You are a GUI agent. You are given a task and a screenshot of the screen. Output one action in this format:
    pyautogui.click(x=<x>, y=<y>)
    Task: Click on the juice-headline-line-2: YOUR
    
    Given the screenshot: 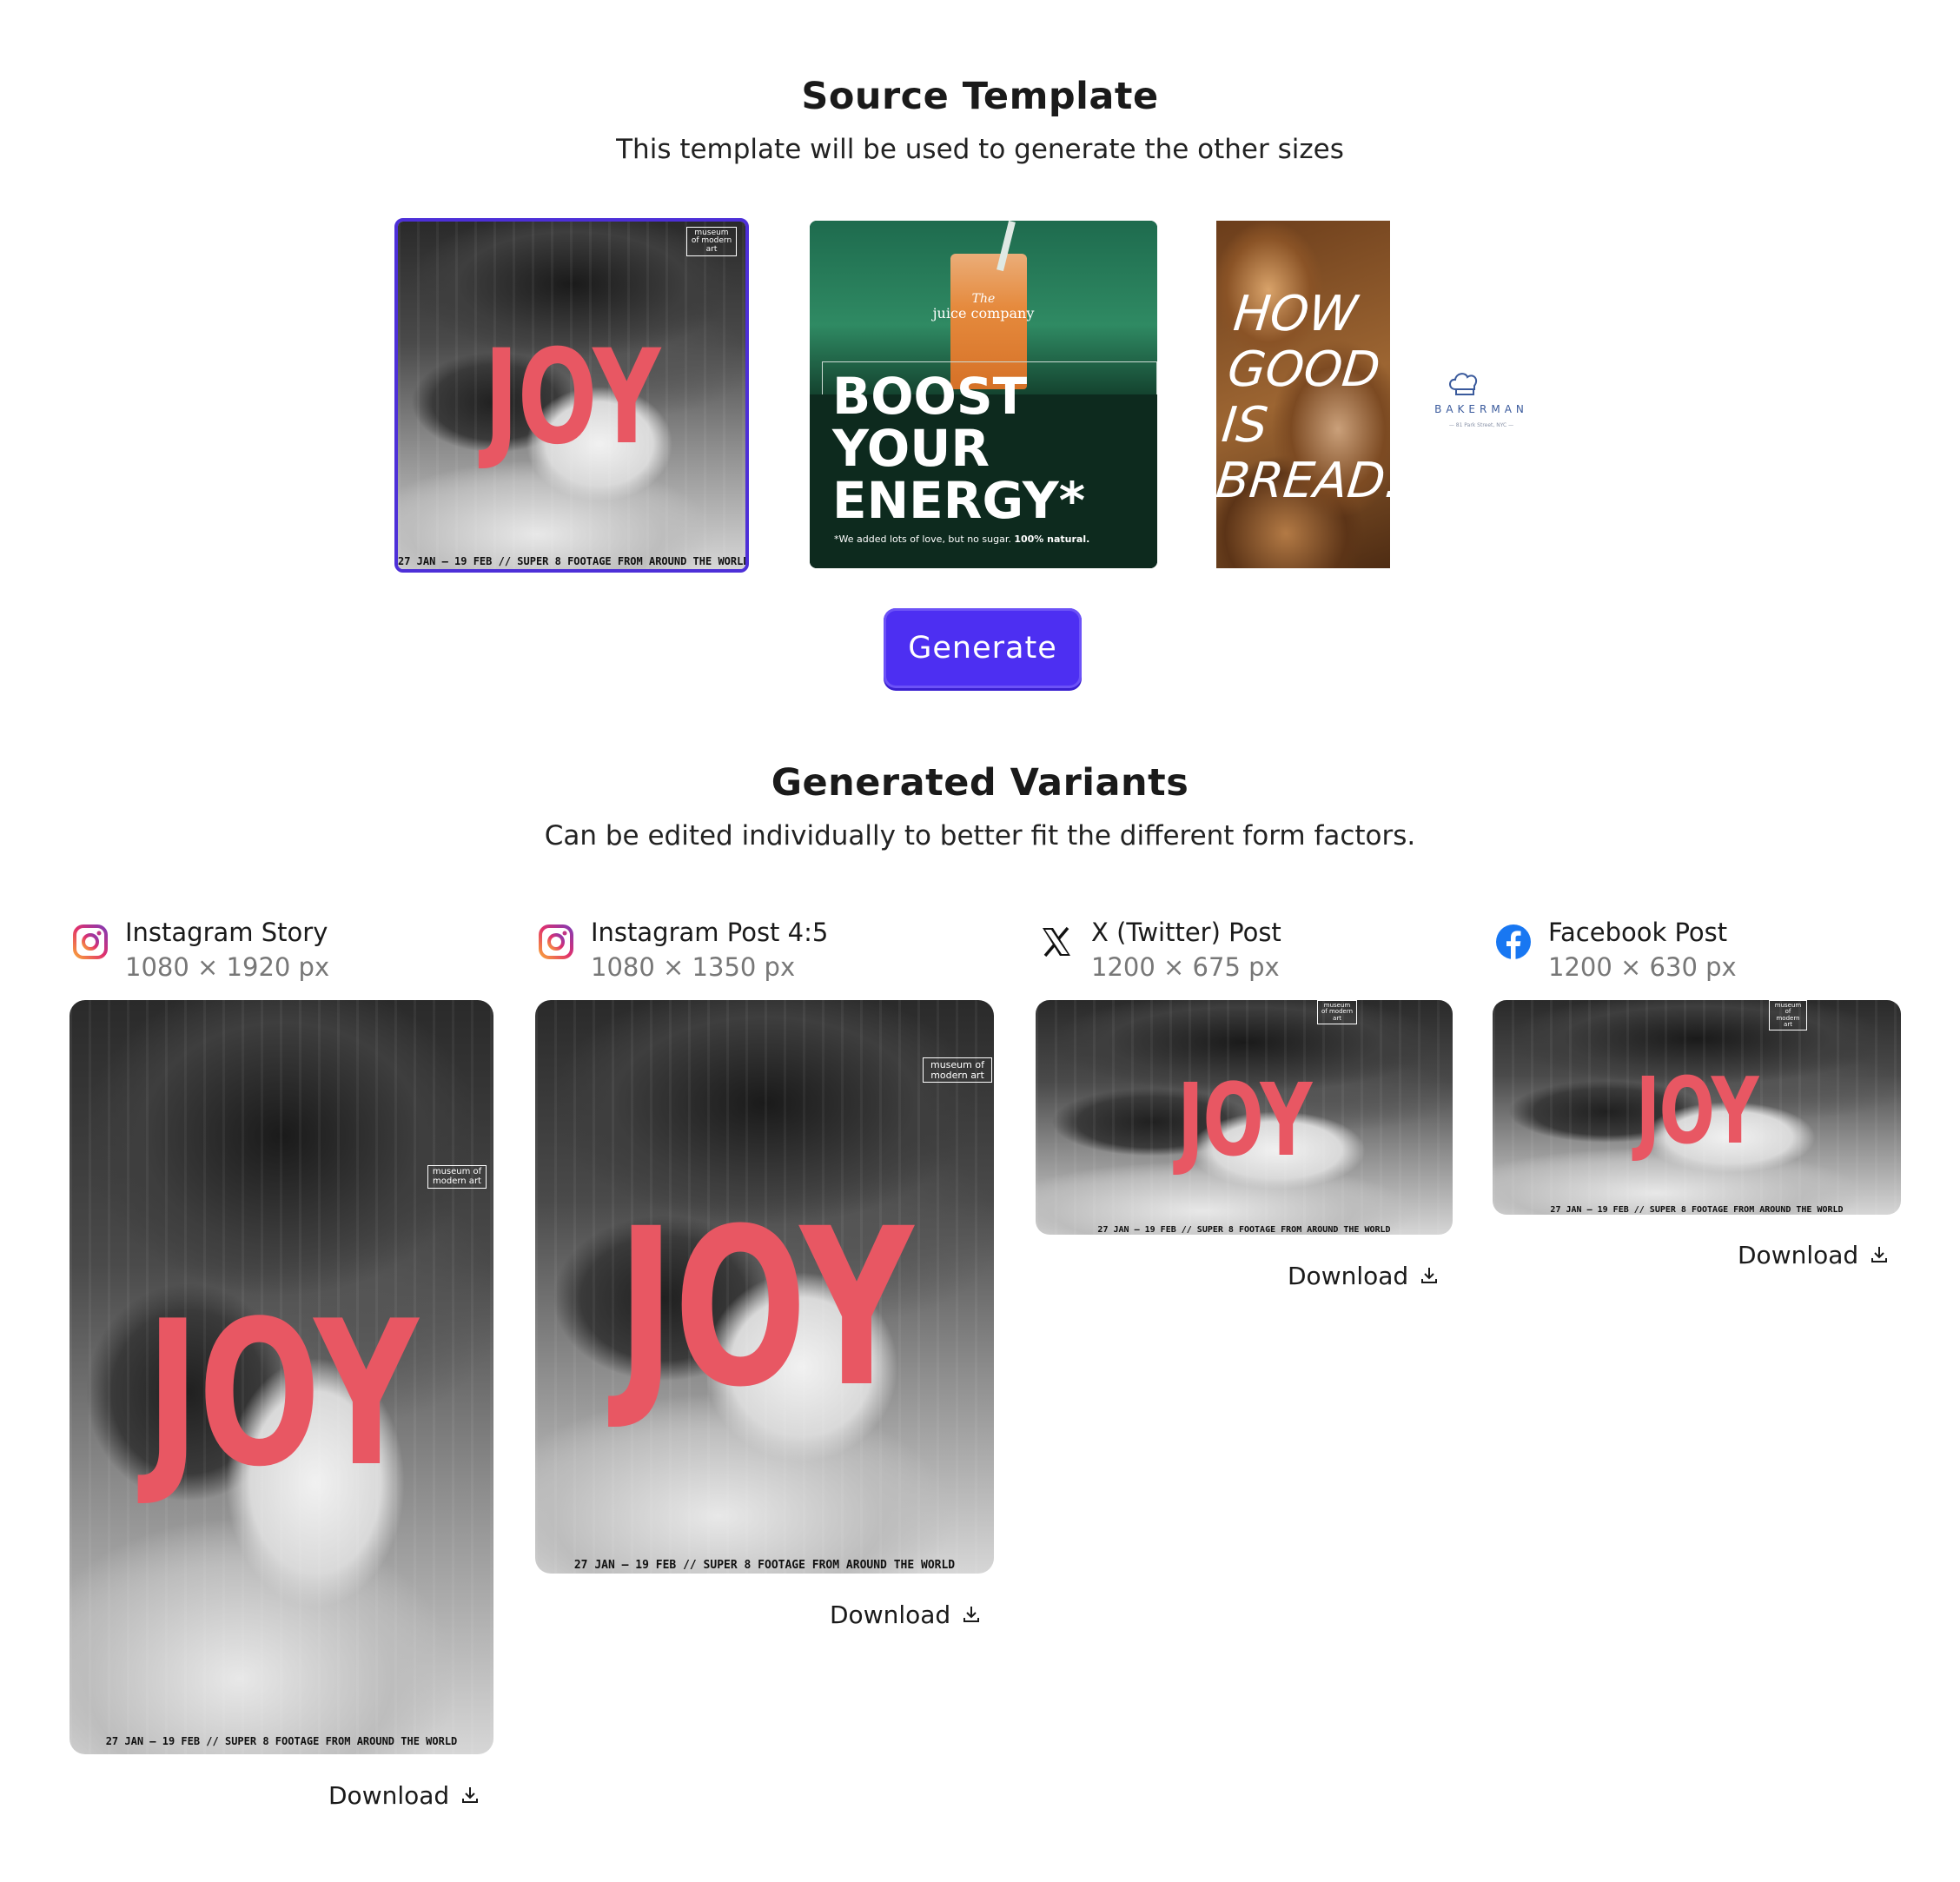 What is the action you would take?
    pyautogui.click(x=911, y=449)
    